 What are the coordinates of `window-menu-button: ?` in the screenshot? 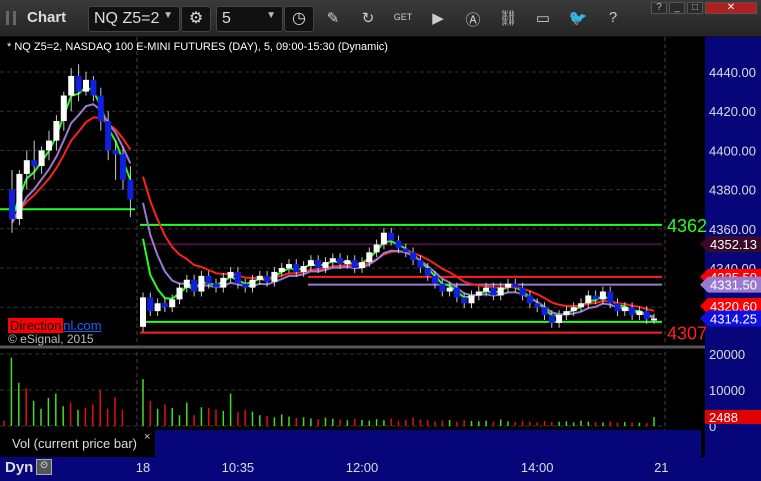 It's located at (659, 8).